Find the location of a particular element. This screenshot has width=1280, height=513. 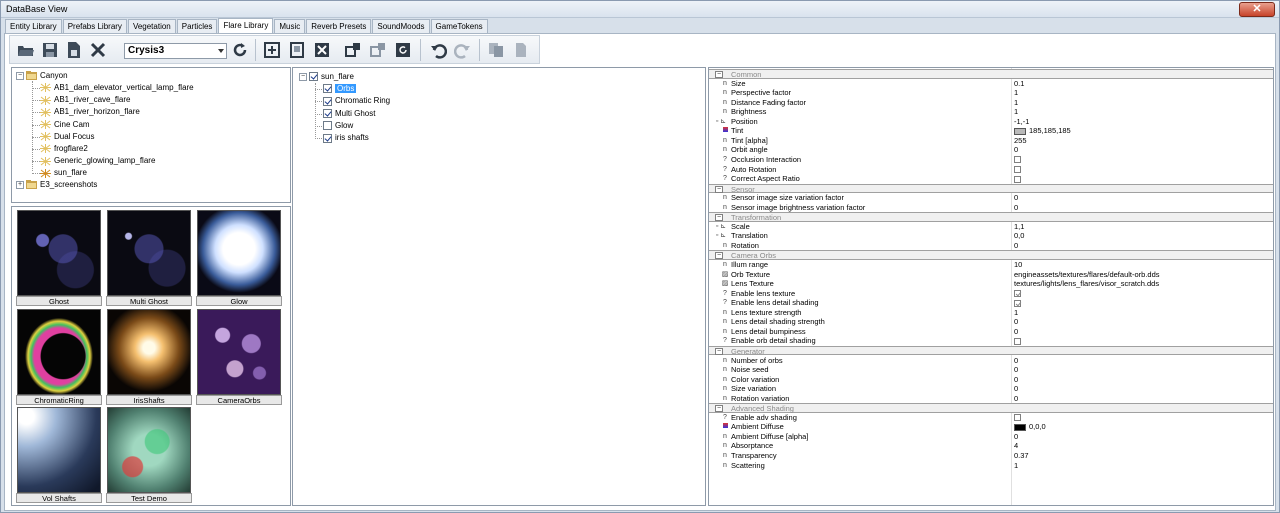

reload-items-button is located at coordinates (403, 50).